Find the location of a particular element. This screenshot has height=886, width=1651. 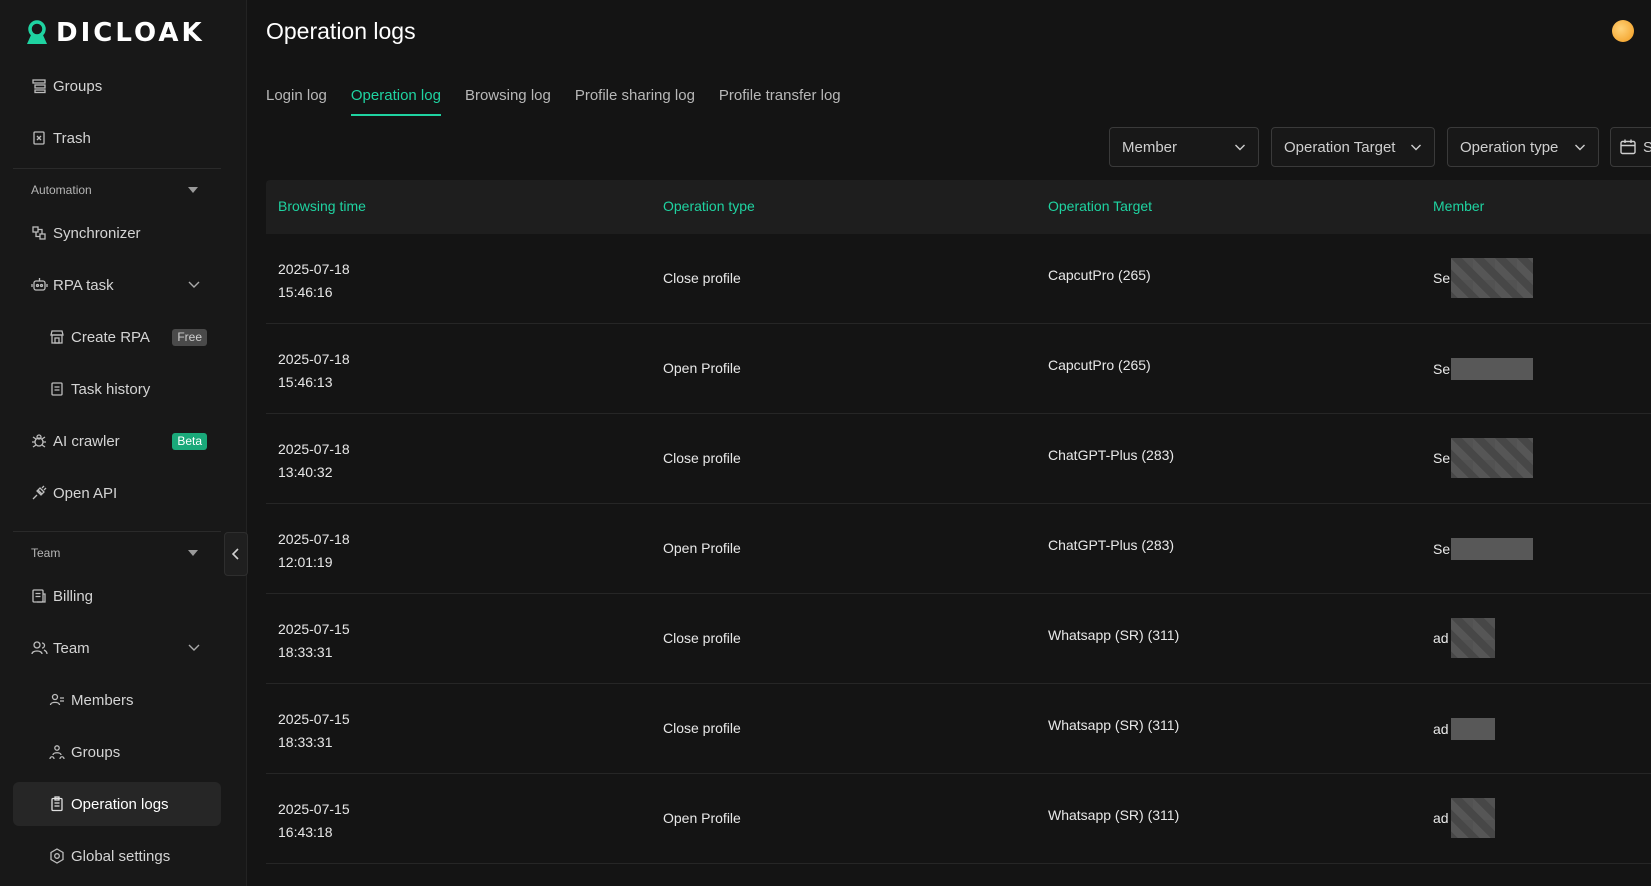

date-filter-label: S is located at coordinates (1647, 147).